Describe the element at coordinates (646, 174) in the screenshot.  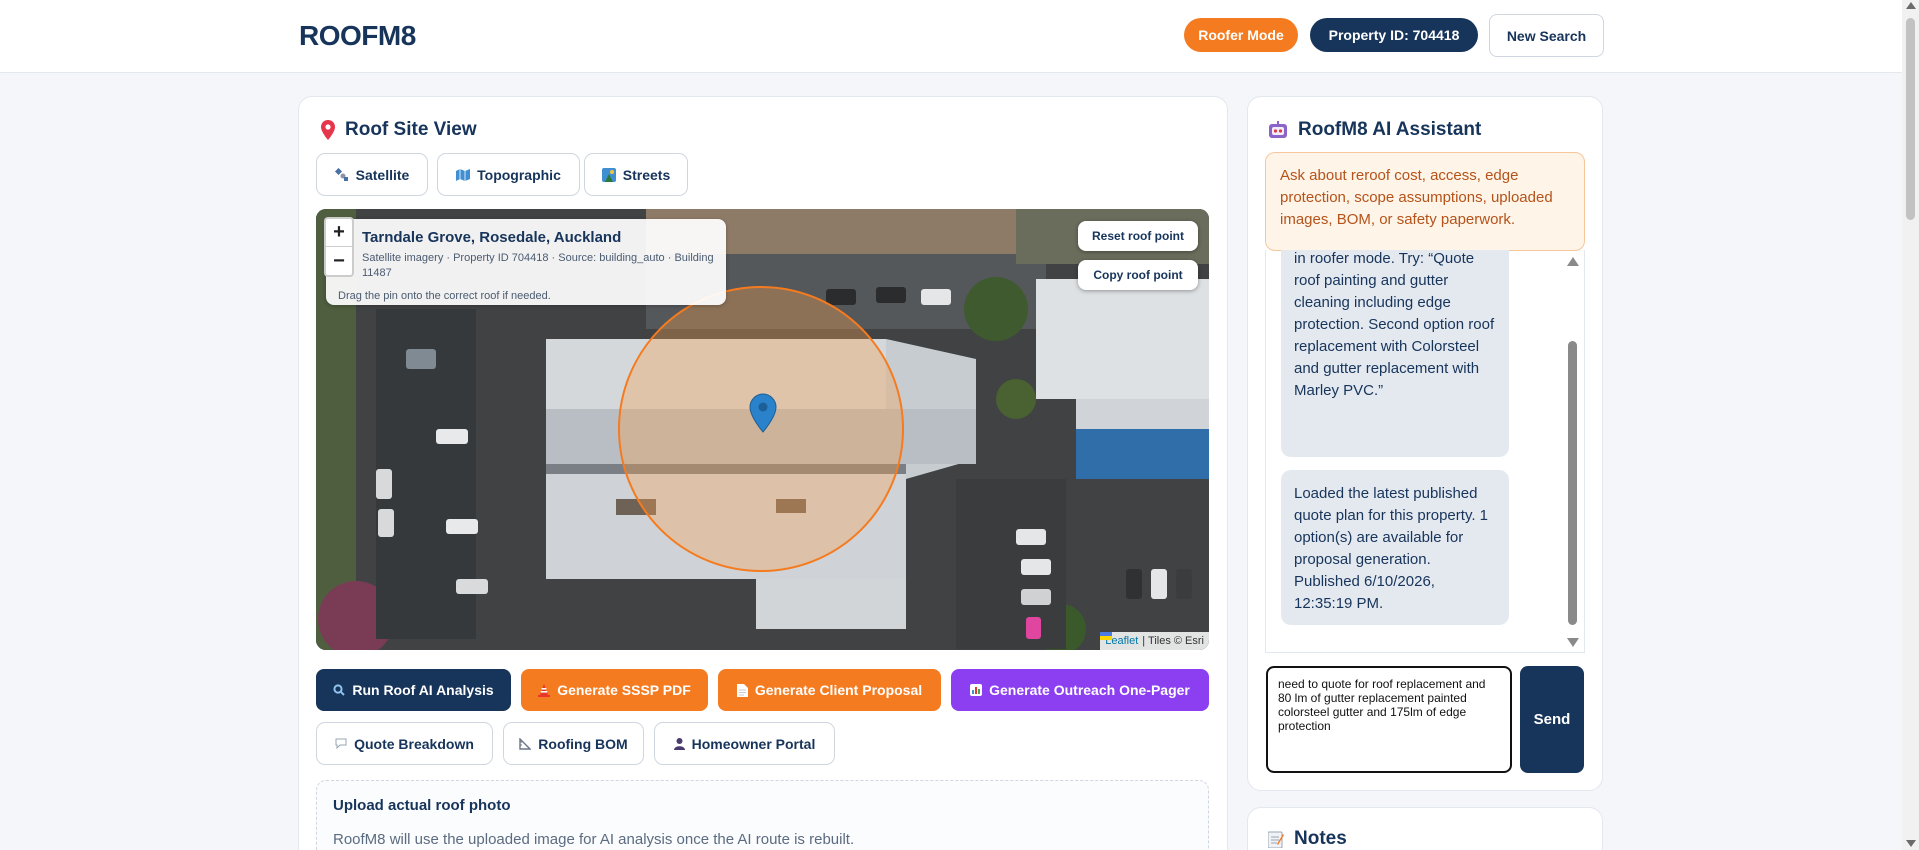
I see `tab-streets-label: Streets` at that location.